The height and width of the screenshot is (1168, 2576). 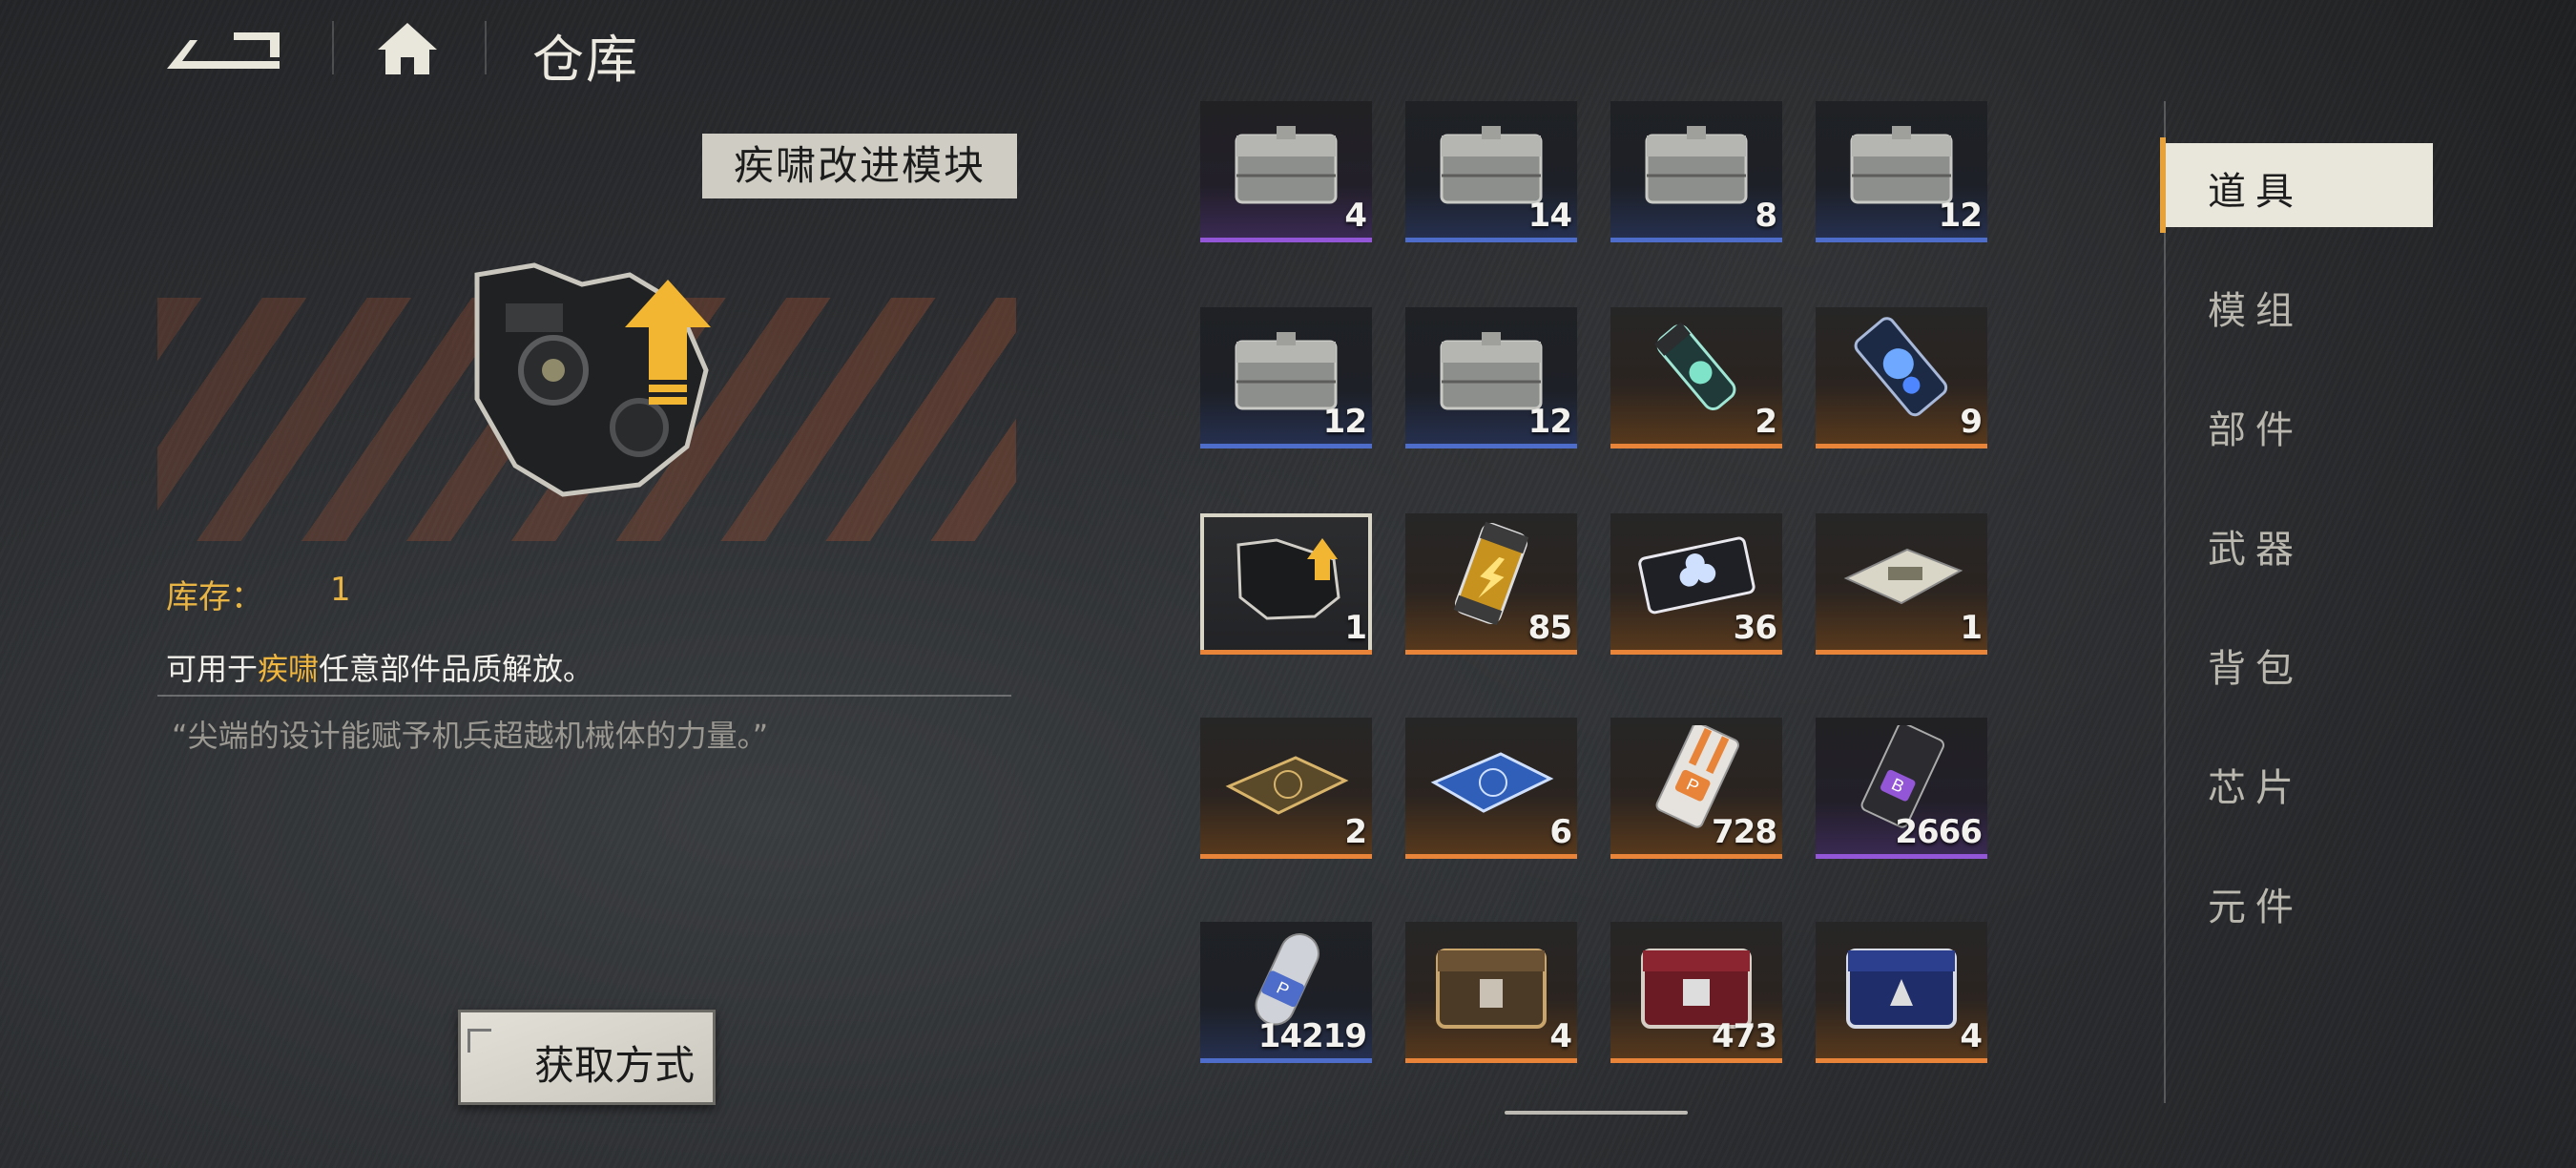 What do you see at coordinates (1744, 832) in the screenshot?
I see `item-count: 728` at bounding box center [1744, 832].